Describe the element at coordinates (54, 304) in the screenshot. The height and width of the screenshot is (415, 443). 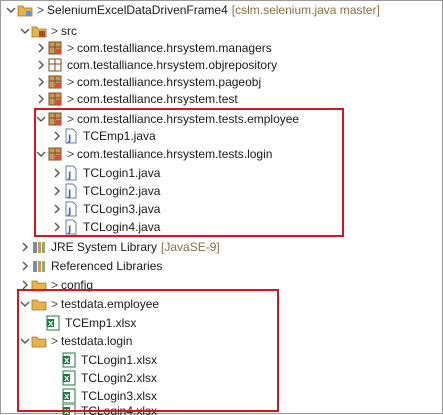
I see `testdata-employee-decorator: >` at that location.